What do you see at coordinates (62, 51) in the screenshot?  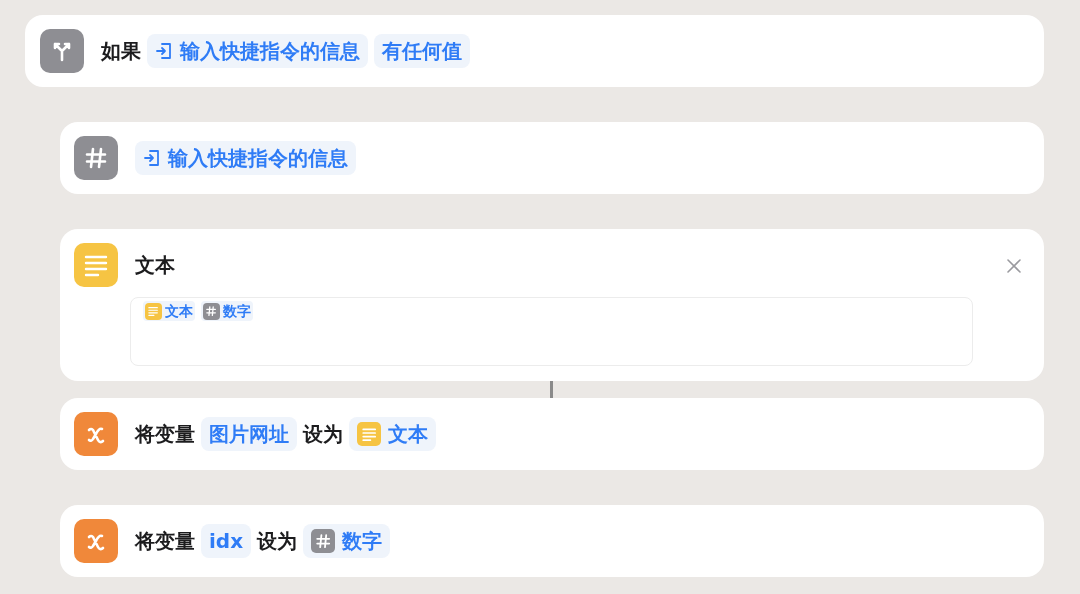 I see `branch-icon` at bounding box center [62, 51].